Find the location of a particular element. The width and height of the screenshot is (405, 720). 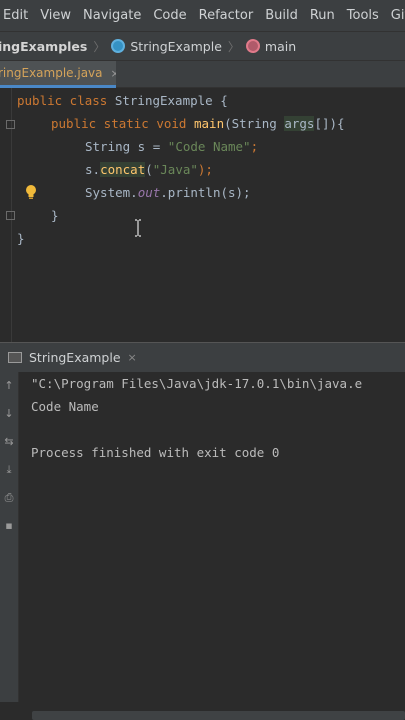

breadcrumb-project: ingExamples is located at coordinates (43, 46).